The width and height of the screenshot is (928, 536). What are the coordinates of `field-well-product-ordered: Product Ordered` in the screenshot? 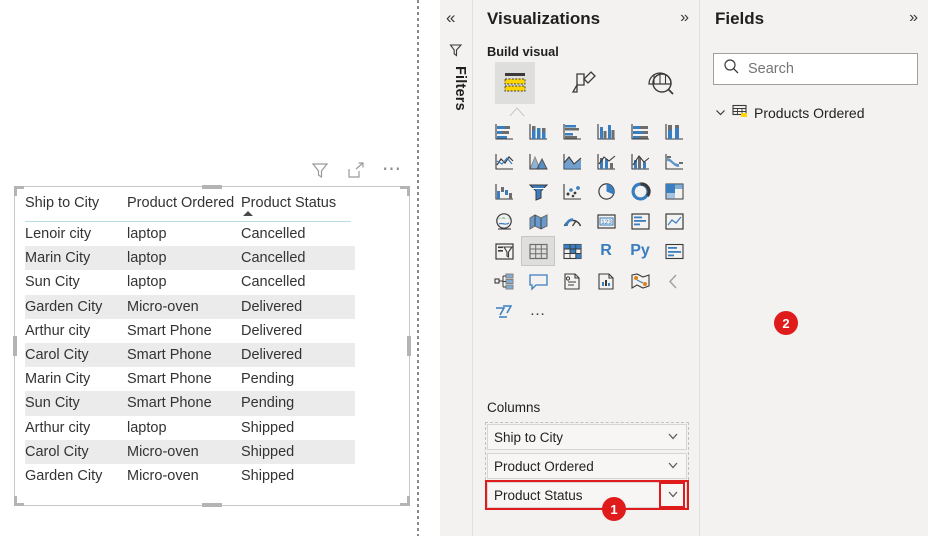 It's located at (587, 466).